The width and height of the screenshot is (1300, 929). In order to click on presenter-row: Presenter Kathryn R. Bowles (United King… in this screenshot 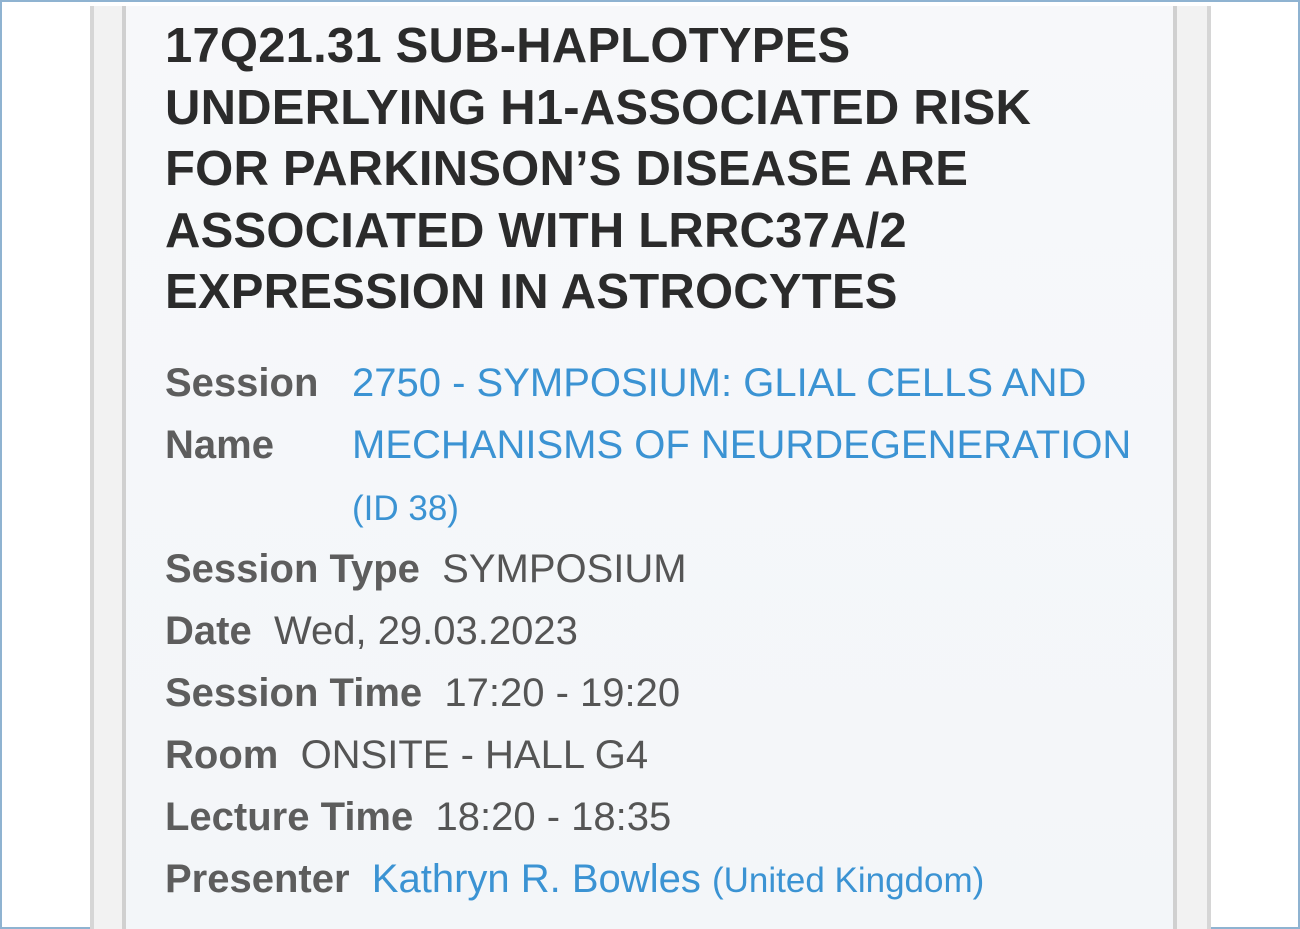, I will do `click(574, 880)`.